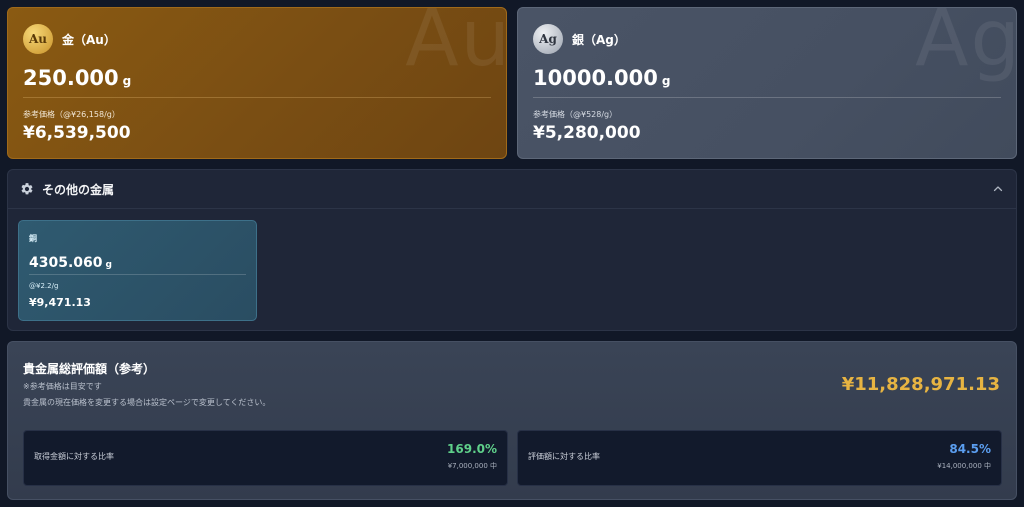 The image size is (1024, 507). Describe the element at coordinates (966, 45) in the screenshot. I see `silver-watermark: Ag` at that location.